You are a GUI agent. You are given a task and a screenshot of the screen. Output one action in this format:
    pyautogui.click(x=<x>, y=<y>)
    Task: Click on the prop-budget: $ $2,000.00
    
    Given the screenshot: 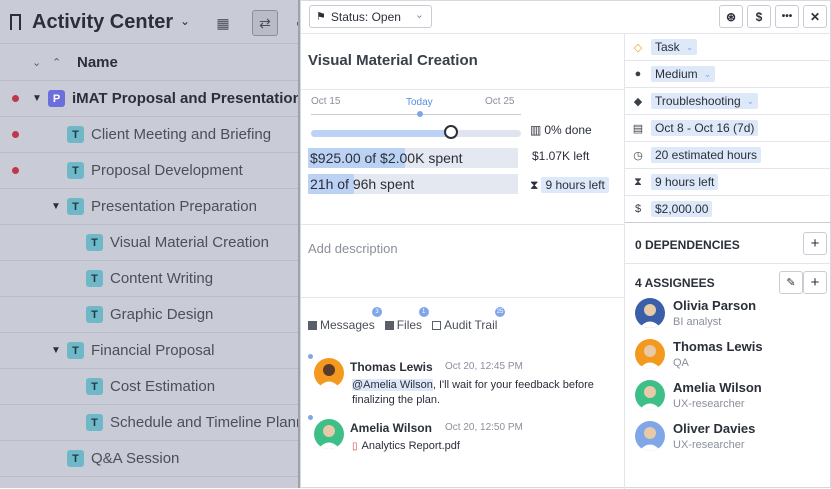 What is the action you would take?
    pyautogui.click(x=728, y=209)
    